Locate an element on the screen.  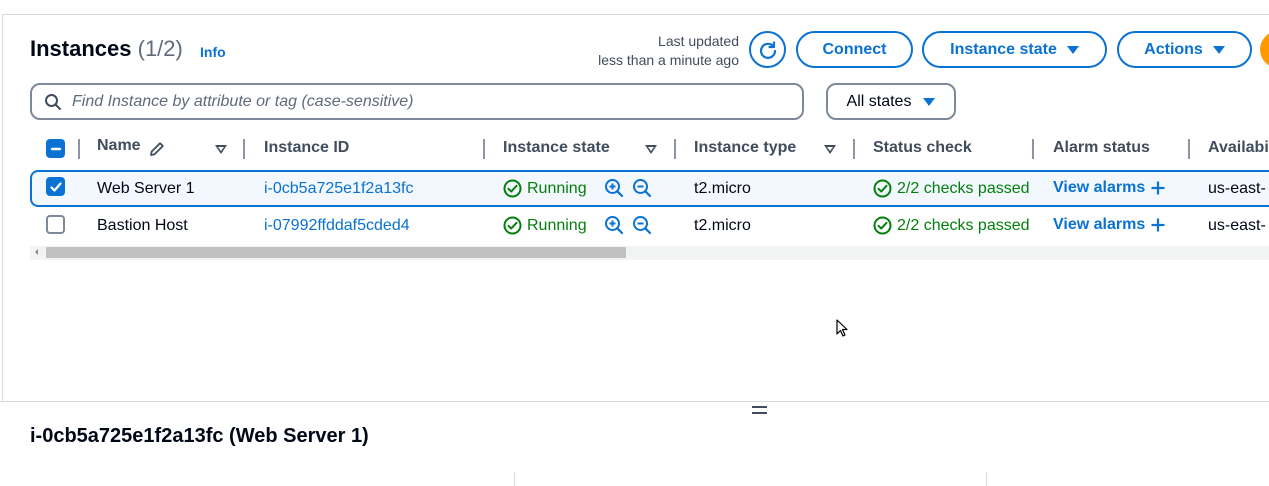
state-filter-select: All states is located at coordinates (891, 101).